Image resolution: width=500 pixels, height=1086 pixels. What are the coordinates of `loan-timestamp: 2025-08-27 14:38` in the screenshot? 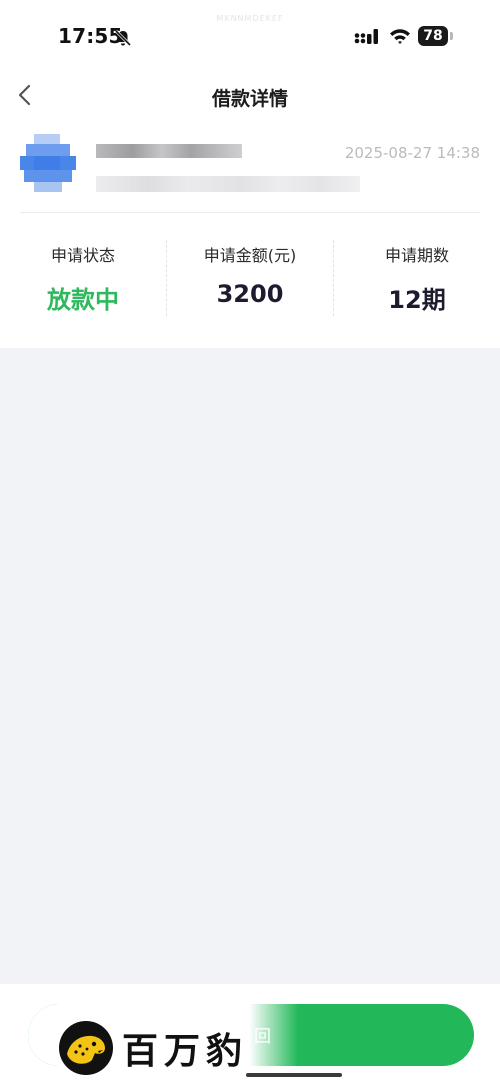 It's located at (412, 153).